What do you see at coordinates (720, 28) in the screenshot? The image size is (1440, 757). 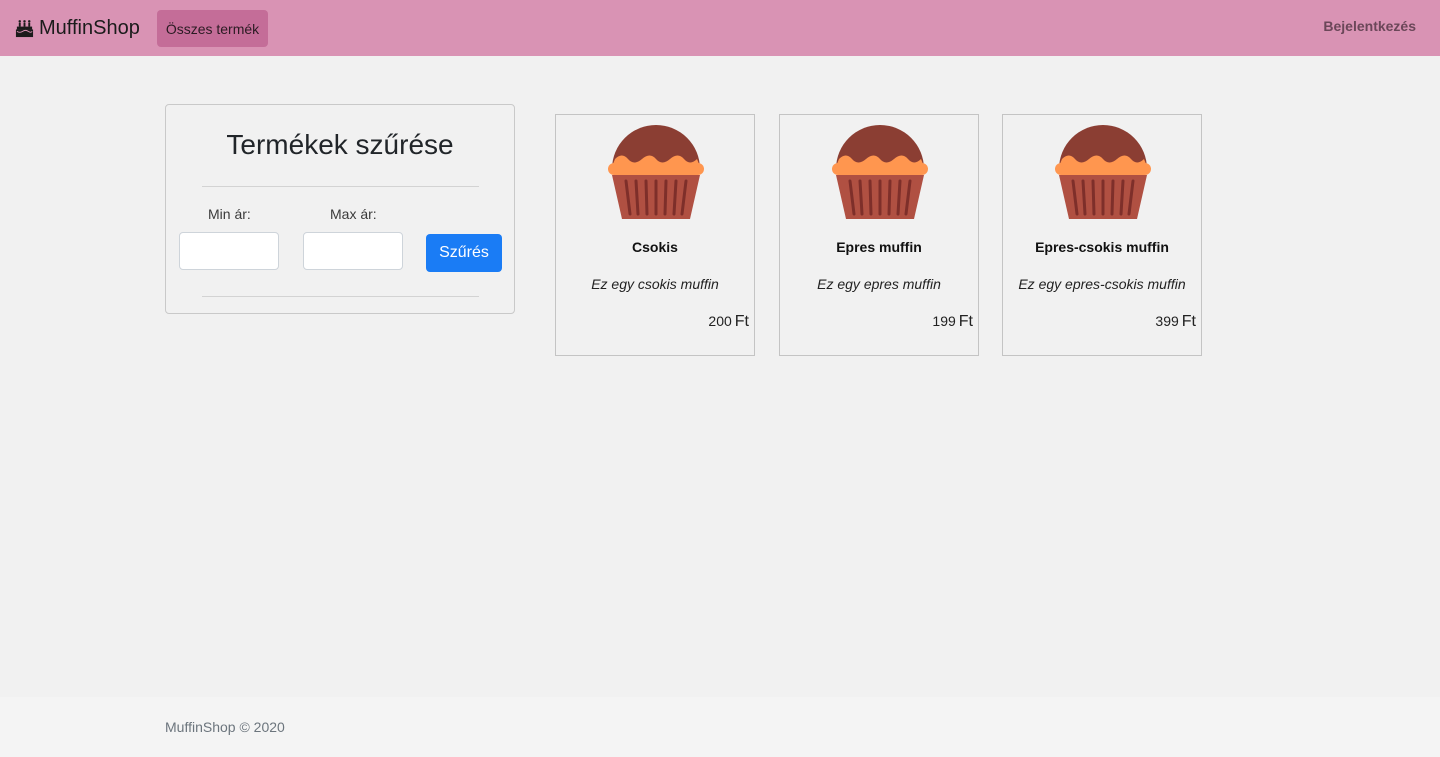 I see `navbar: MuffinShop Összes termék Bejelentkezés` at bounding box center [720, 28].